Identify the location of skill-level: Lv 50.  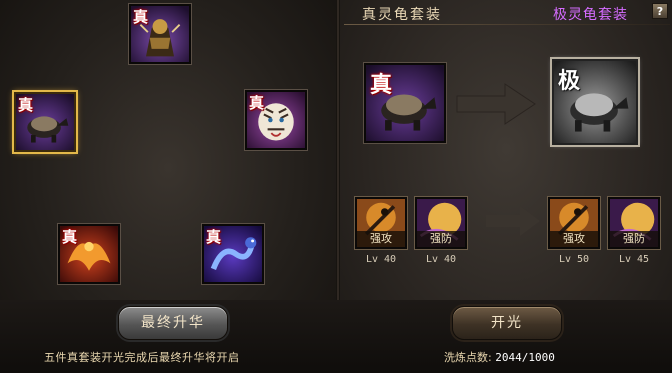
(574, 259).